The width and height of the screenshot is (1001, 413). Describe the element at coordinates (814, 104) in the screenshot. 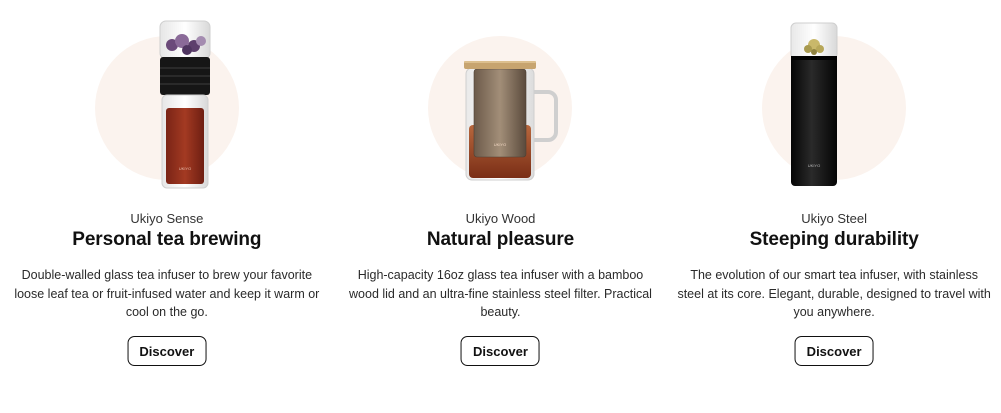

I see `steel-tea-bottle-icon: UKIYO` at that location.